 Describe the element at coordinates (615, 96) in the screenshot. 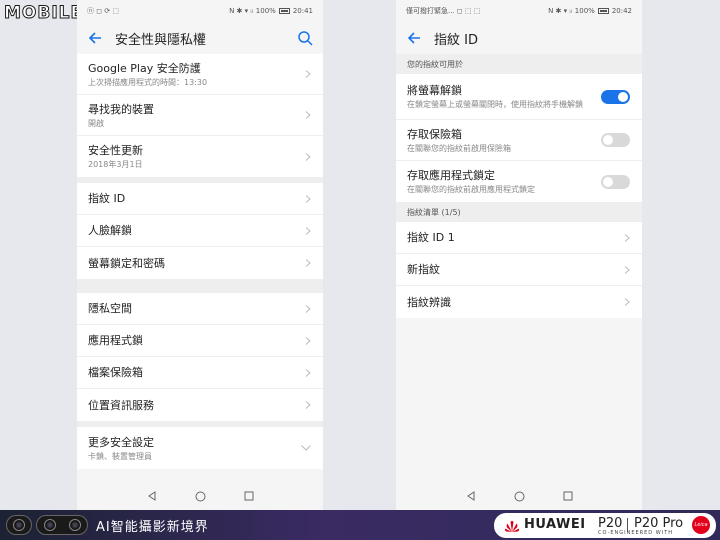

I see `screen-unlock-toggle` at that location.